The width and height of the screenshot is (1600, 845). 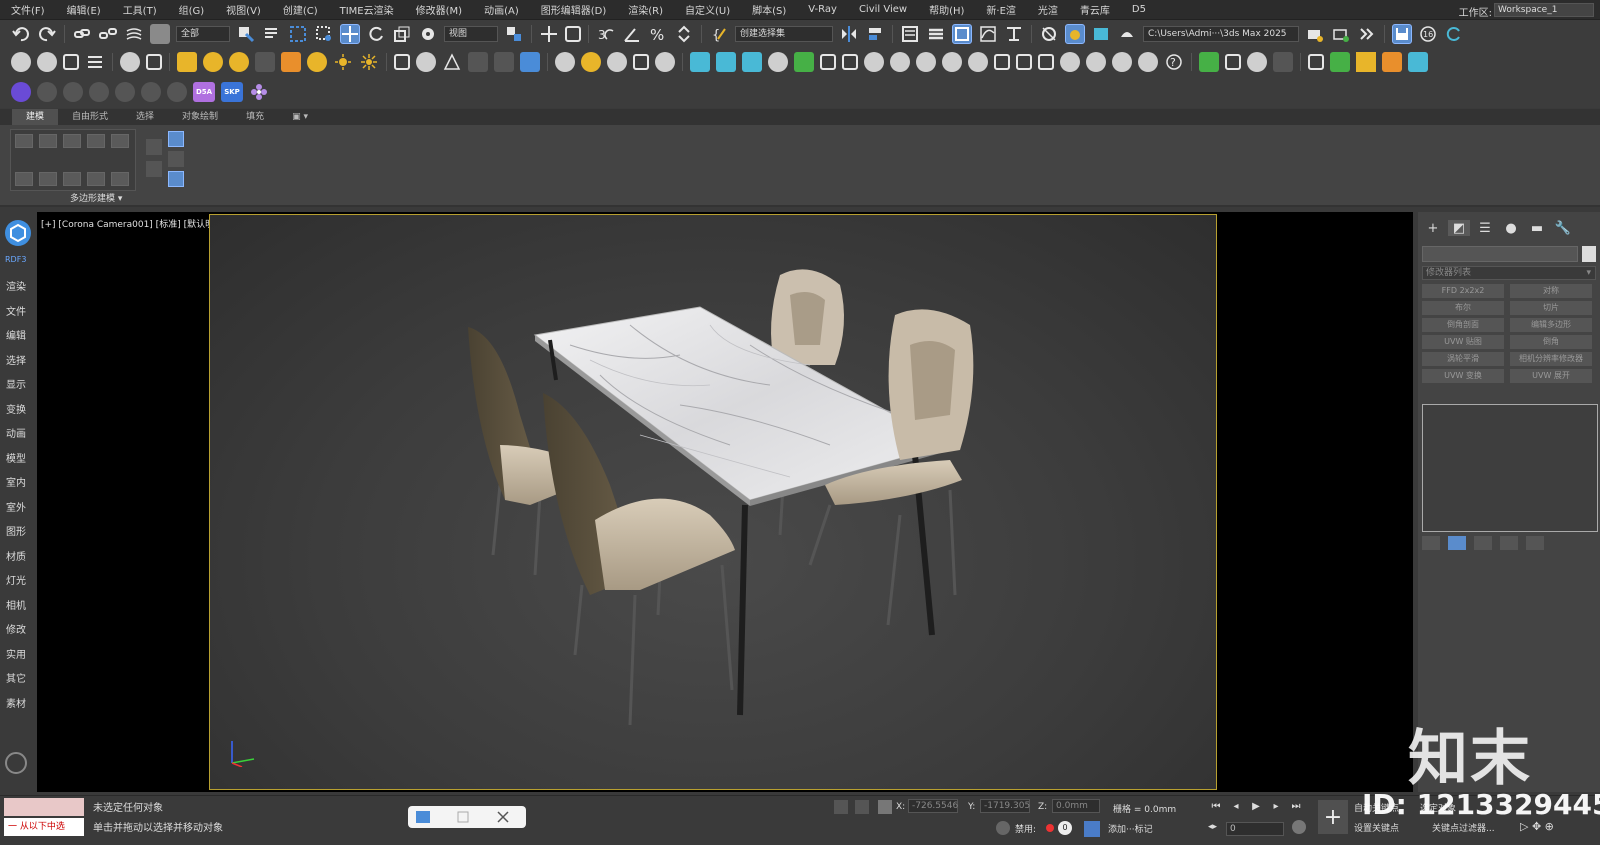 What do you see at coordinates (16, 579) in the screenshot?
I see `left-bar-item: 灯光` at bounding box center [16, 579].